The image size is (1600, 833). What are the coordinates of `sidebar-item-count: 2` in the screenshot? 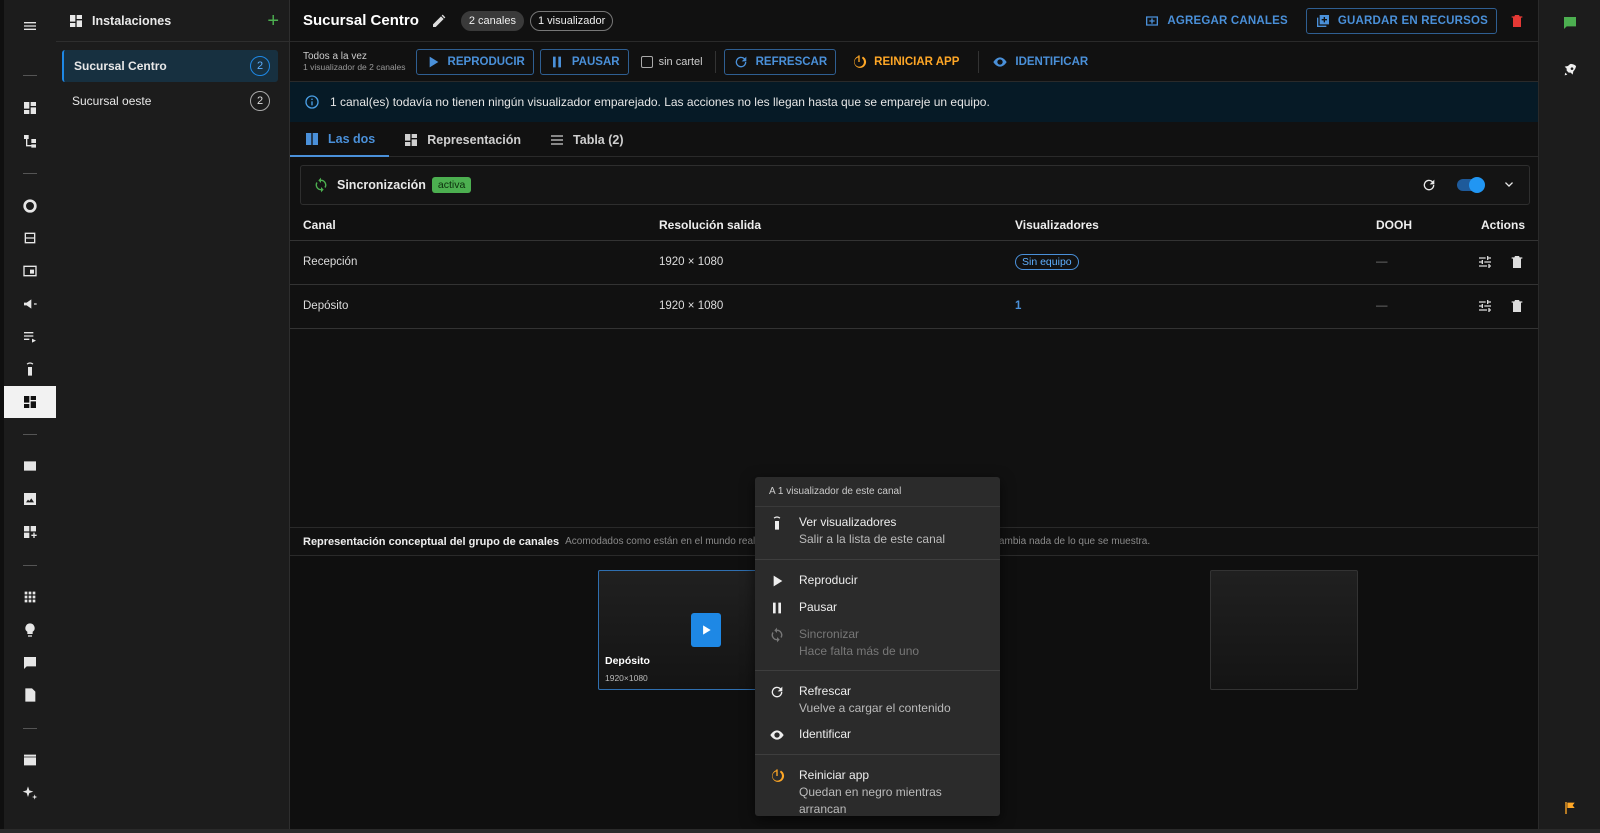 It's located at (260, 101).